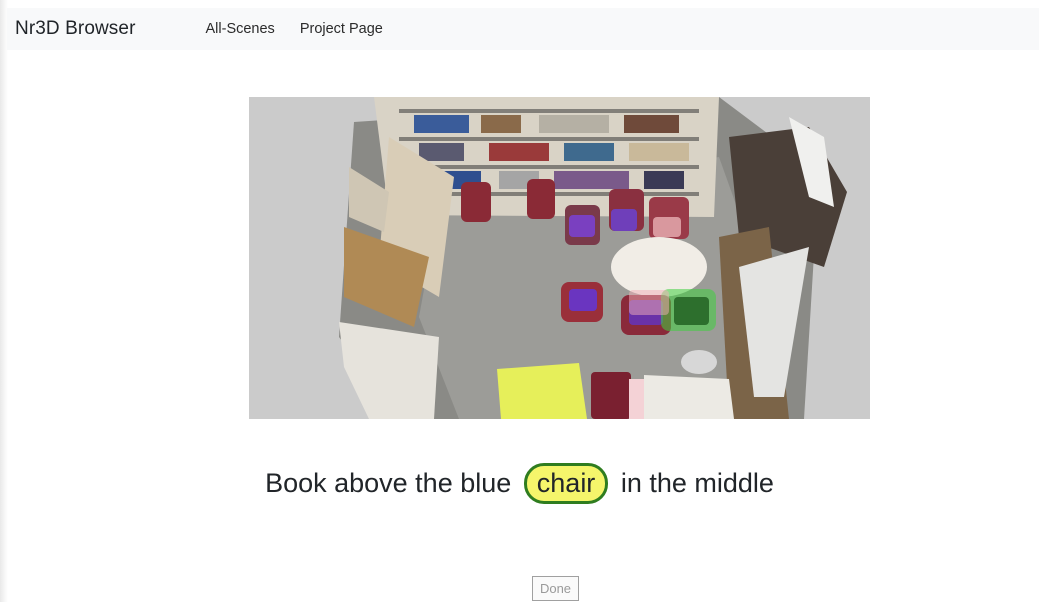 The image size is (1039, 602). What do you see at coordinates (566, 483) in the screenshot?
I see `target-object-word: chair` at bounding box center [566, 483].